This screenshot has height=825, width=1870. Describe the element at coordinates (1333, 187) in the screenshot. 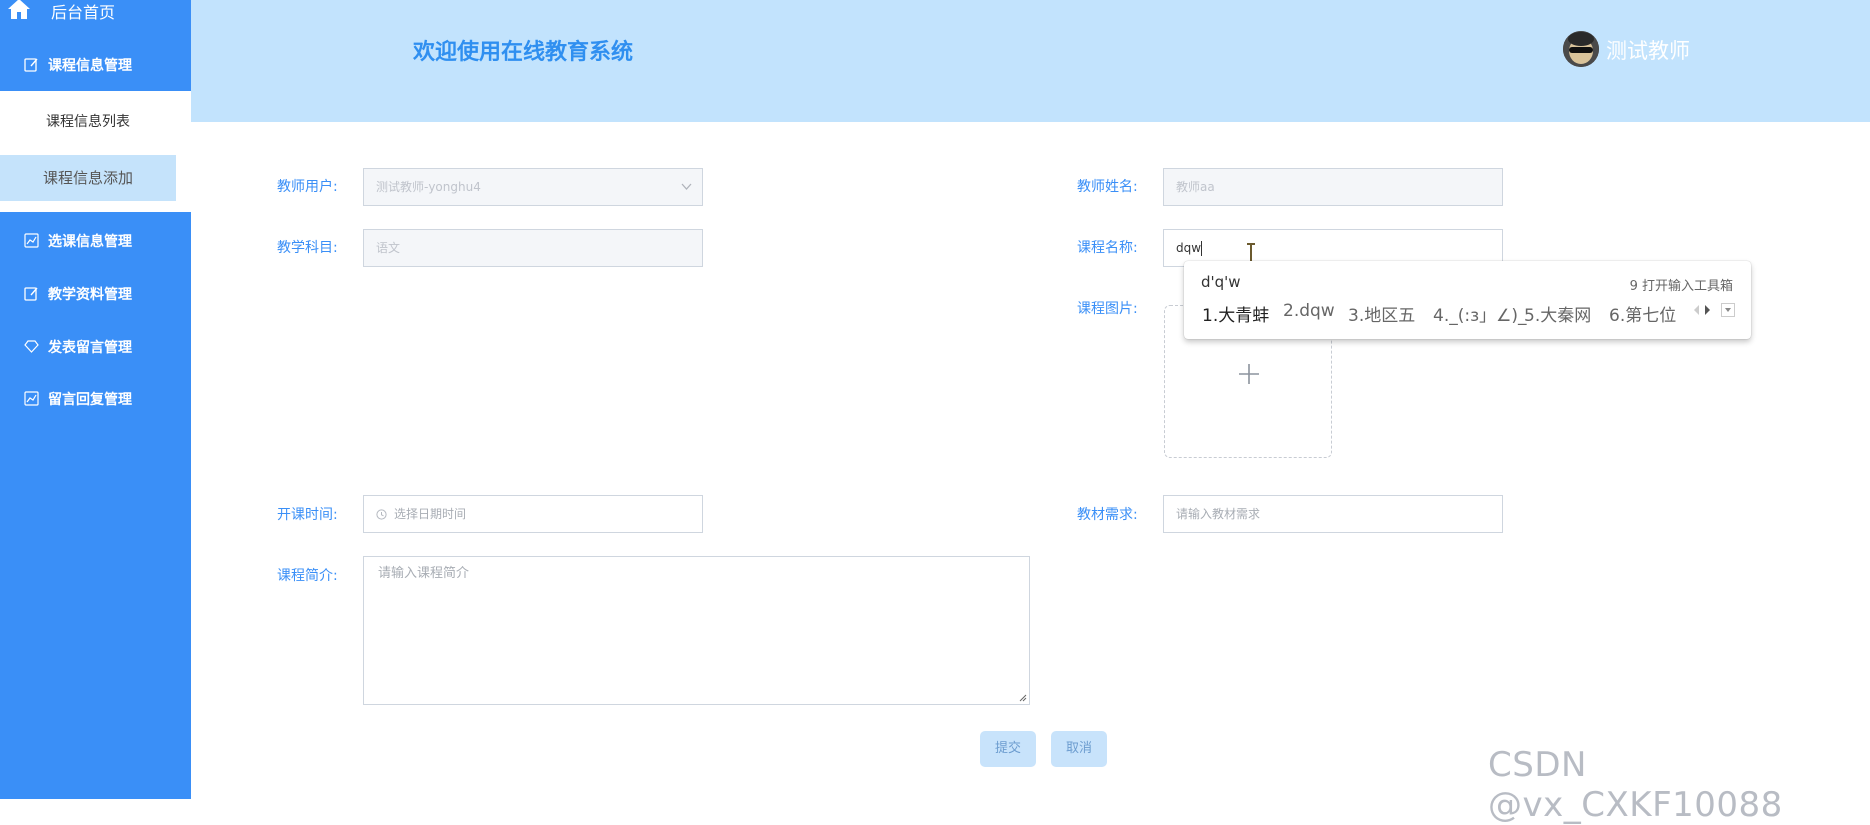

I see `teacher-name-input: 教师aa` at that location.